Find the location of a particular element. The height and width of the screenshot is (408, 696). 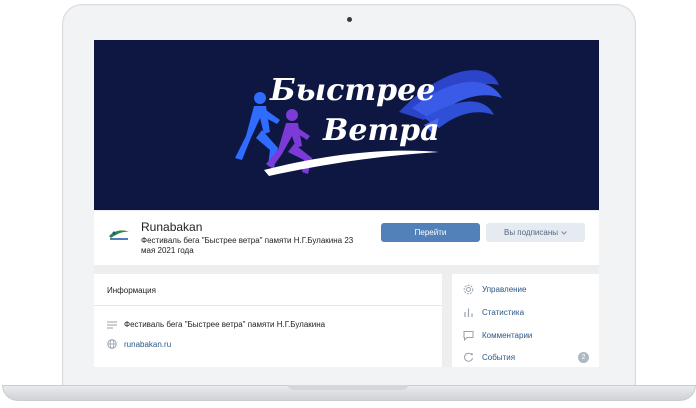

event-icon is located at coordinates (468, 357).